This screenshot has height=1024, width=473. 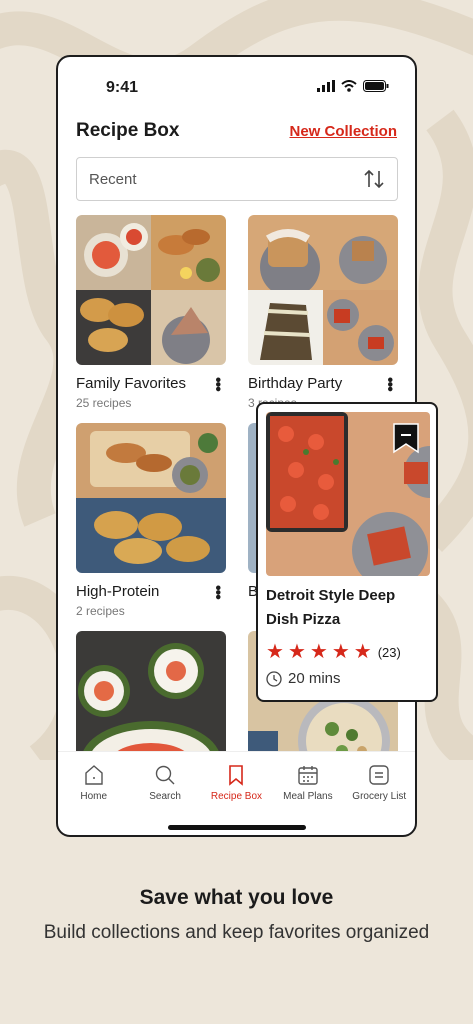 What do you see at coordinates (104, 403) in the screenshot?
I see `collection-count: 25 recipes` at bounding box center [104, 403].